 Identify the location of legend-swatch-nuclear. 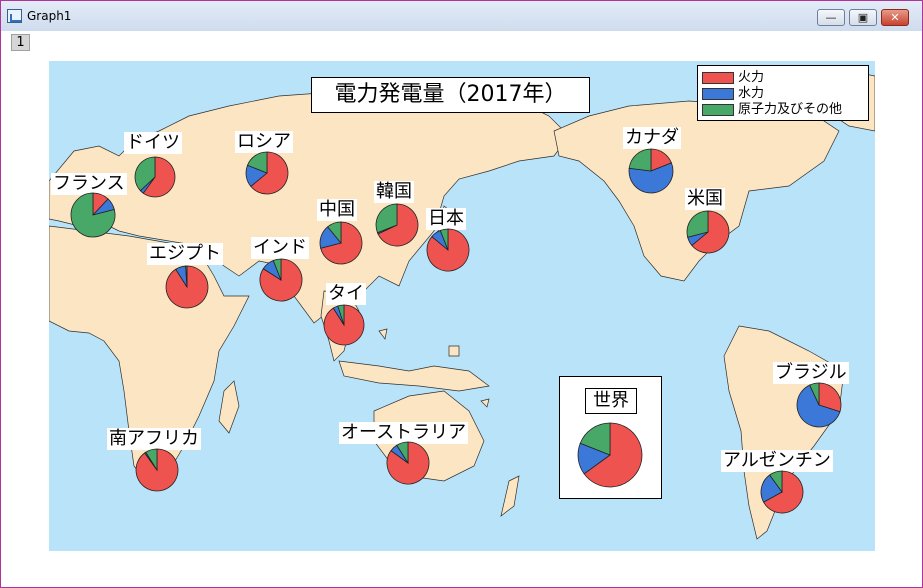
(718, 110).